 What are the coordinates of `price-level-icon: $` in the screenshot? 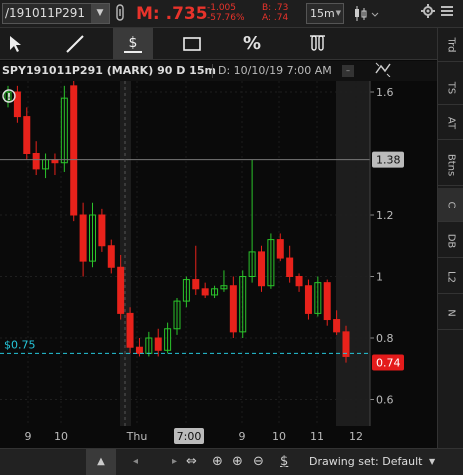 It's located at (289, 462).